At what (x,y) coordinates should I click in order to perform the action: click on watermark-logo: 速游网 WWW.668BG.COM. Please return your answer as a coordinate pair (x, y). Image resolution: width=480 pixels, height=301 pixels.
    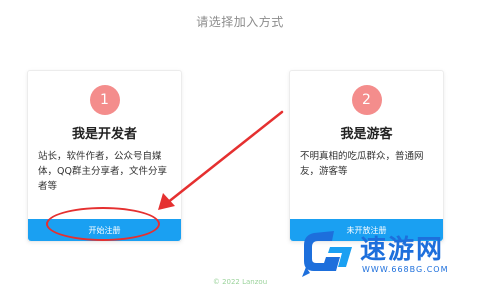
    Looking at the image, I should click on (388, 255).